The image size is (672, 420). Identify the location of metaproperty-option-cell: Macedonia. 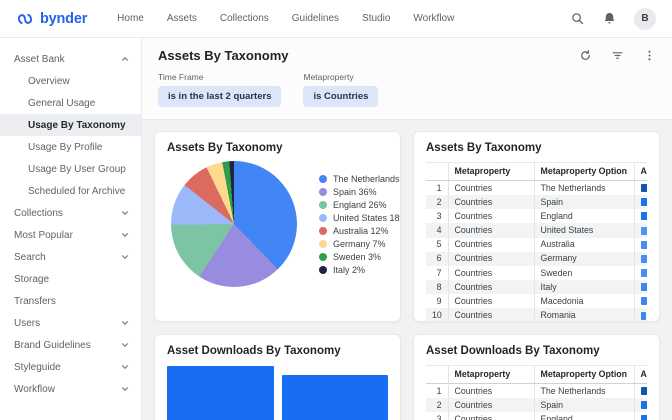
(583, 301).